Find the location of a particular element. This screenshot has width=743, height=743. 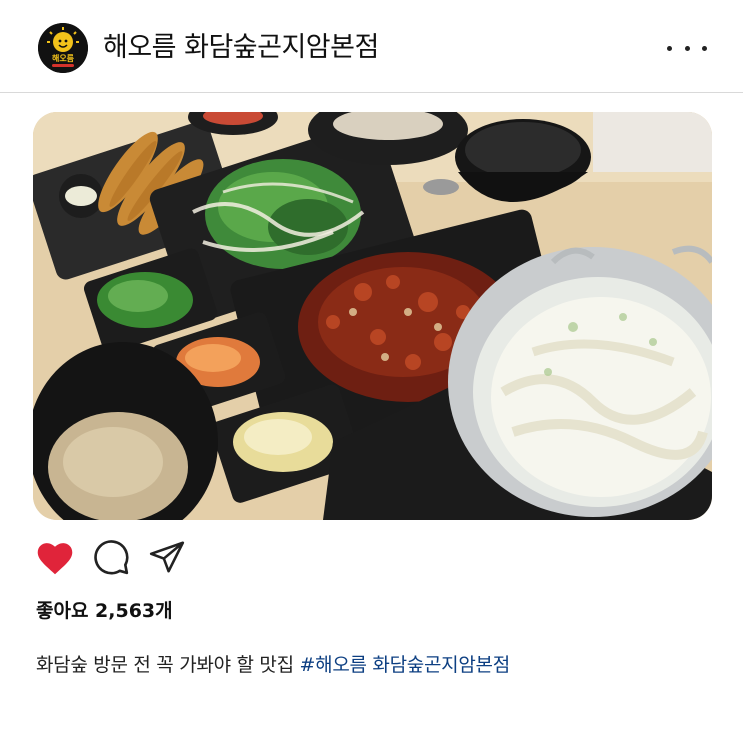

heart-icon is located at coordinates (55, 557).